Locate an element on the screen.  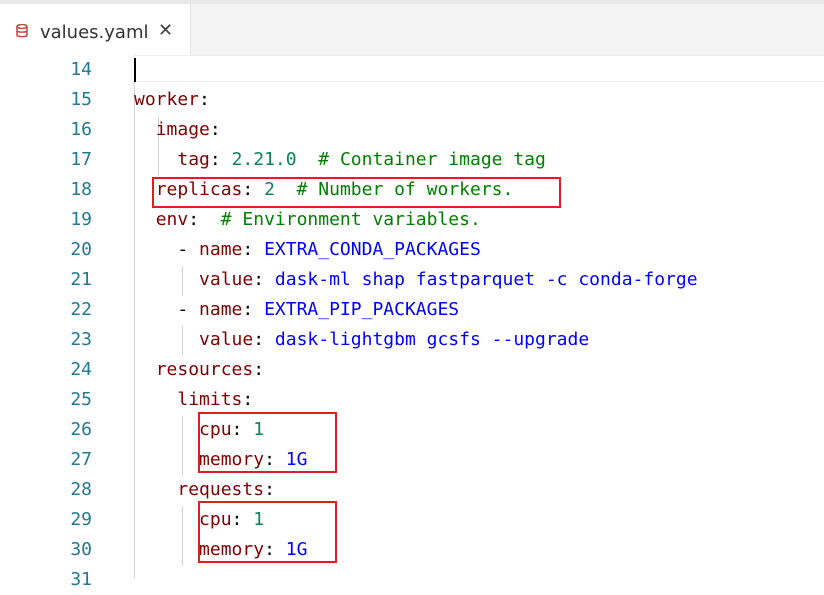
code-text: env: # Environment variables. is located at coordinates (307, 220).